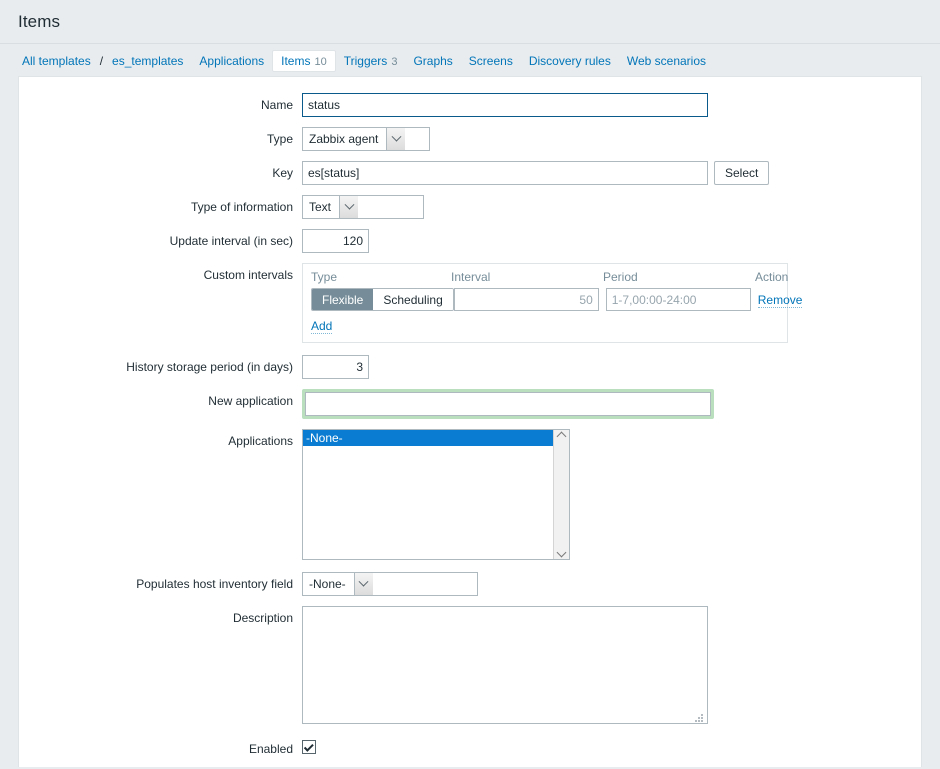  I want to click on description-label: Description, so click(262, 618).